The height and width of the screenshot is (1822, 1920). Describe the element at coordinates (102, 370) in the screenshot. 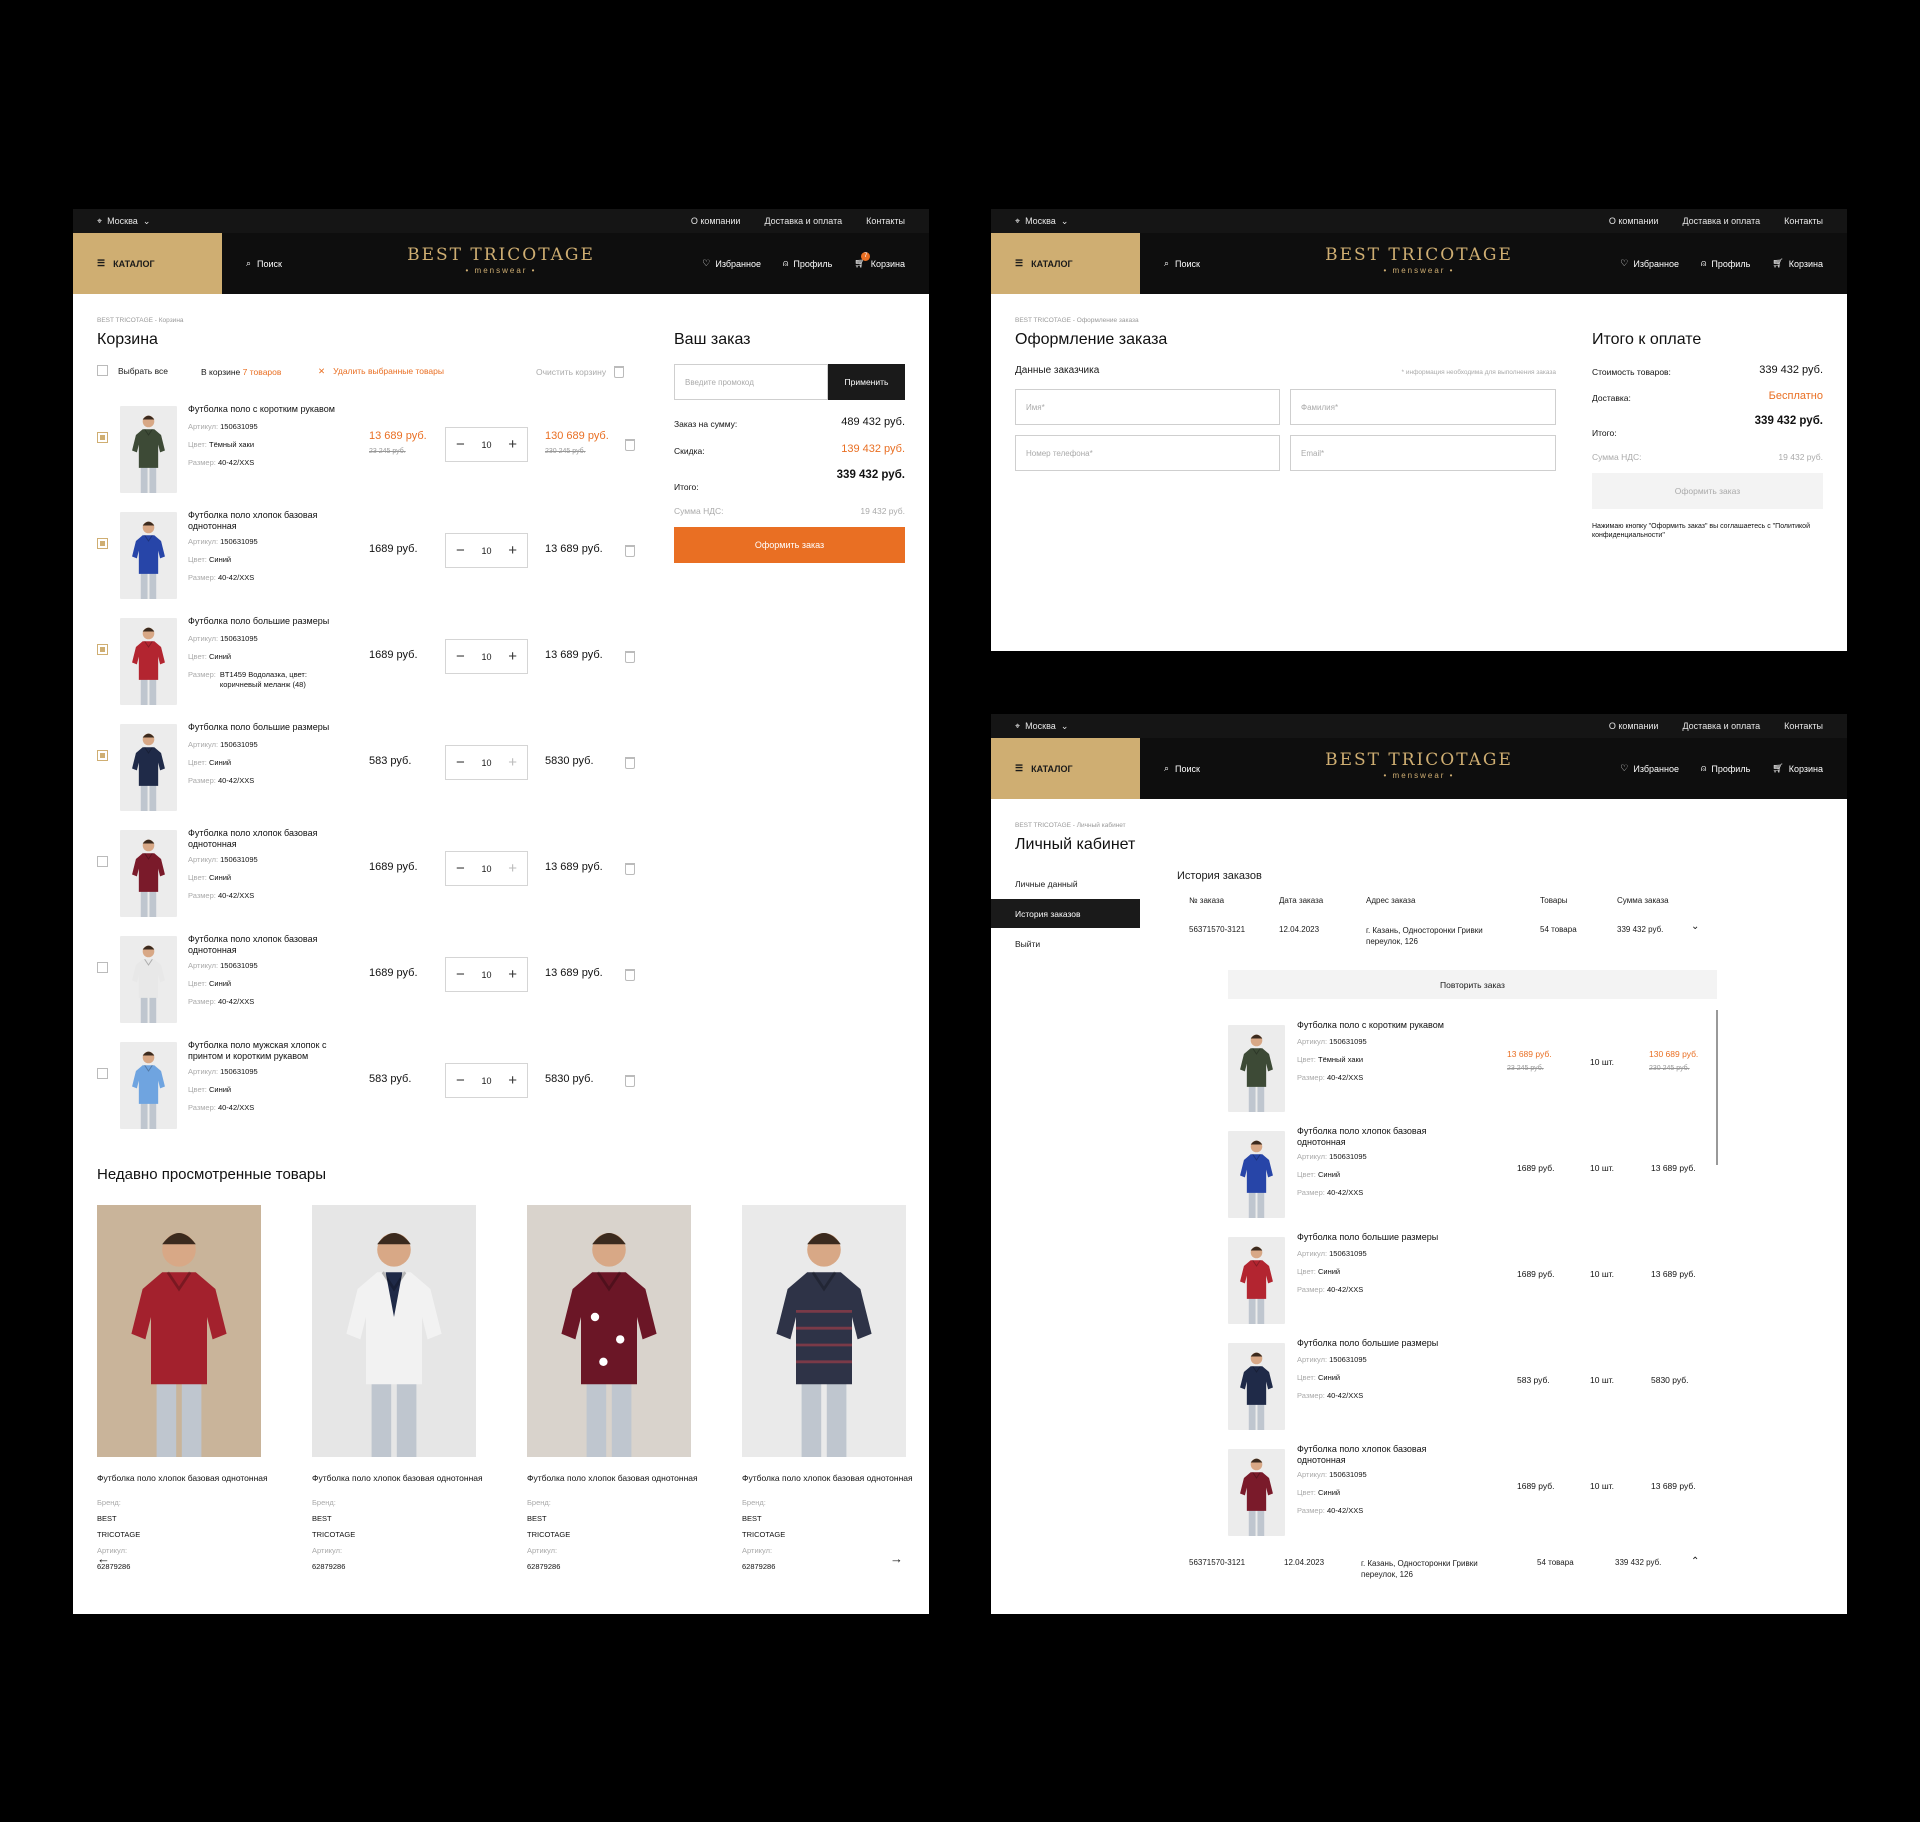

I see `select-all-checkbox` at that location.